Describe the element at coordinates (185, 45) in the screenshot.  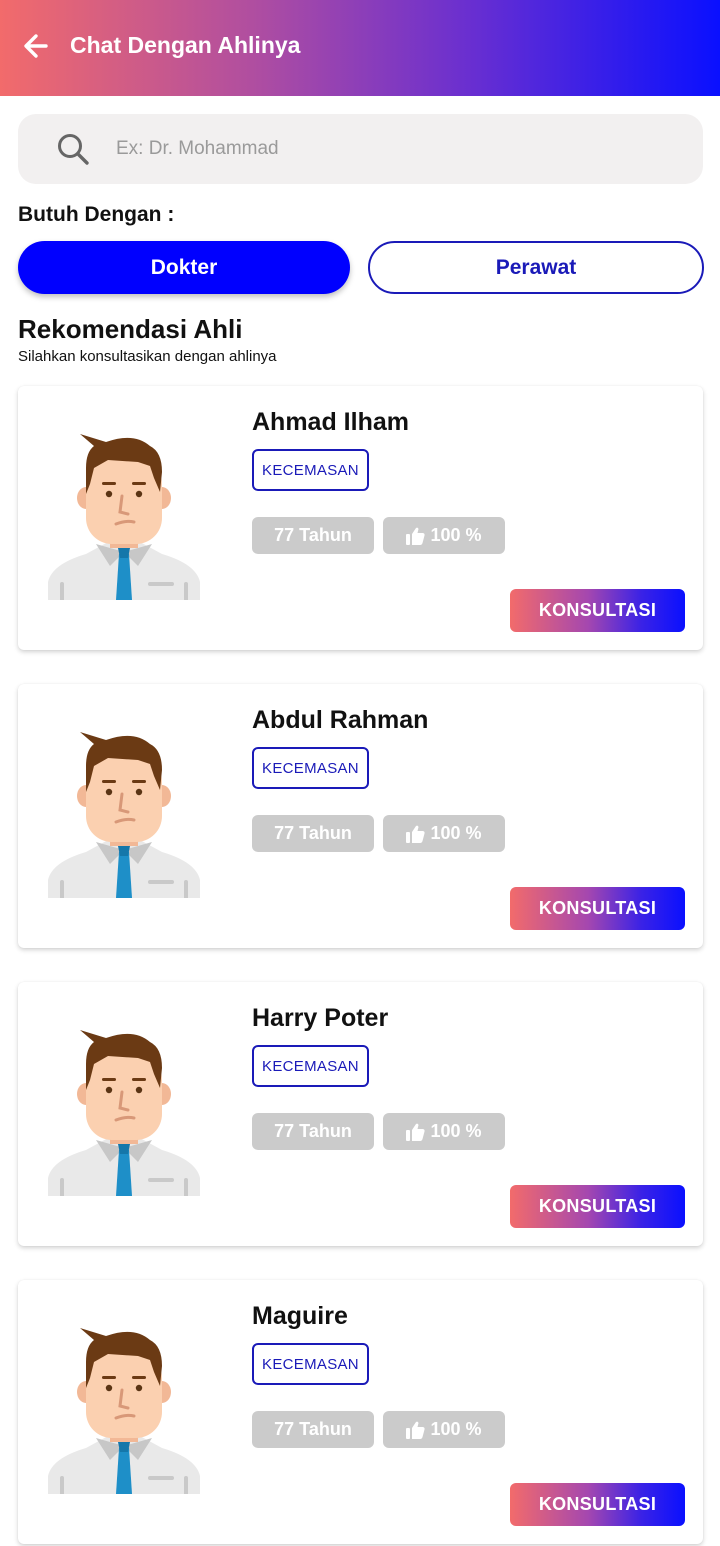
I see `page-title: Chat Dengan Ahlinya` at that location.